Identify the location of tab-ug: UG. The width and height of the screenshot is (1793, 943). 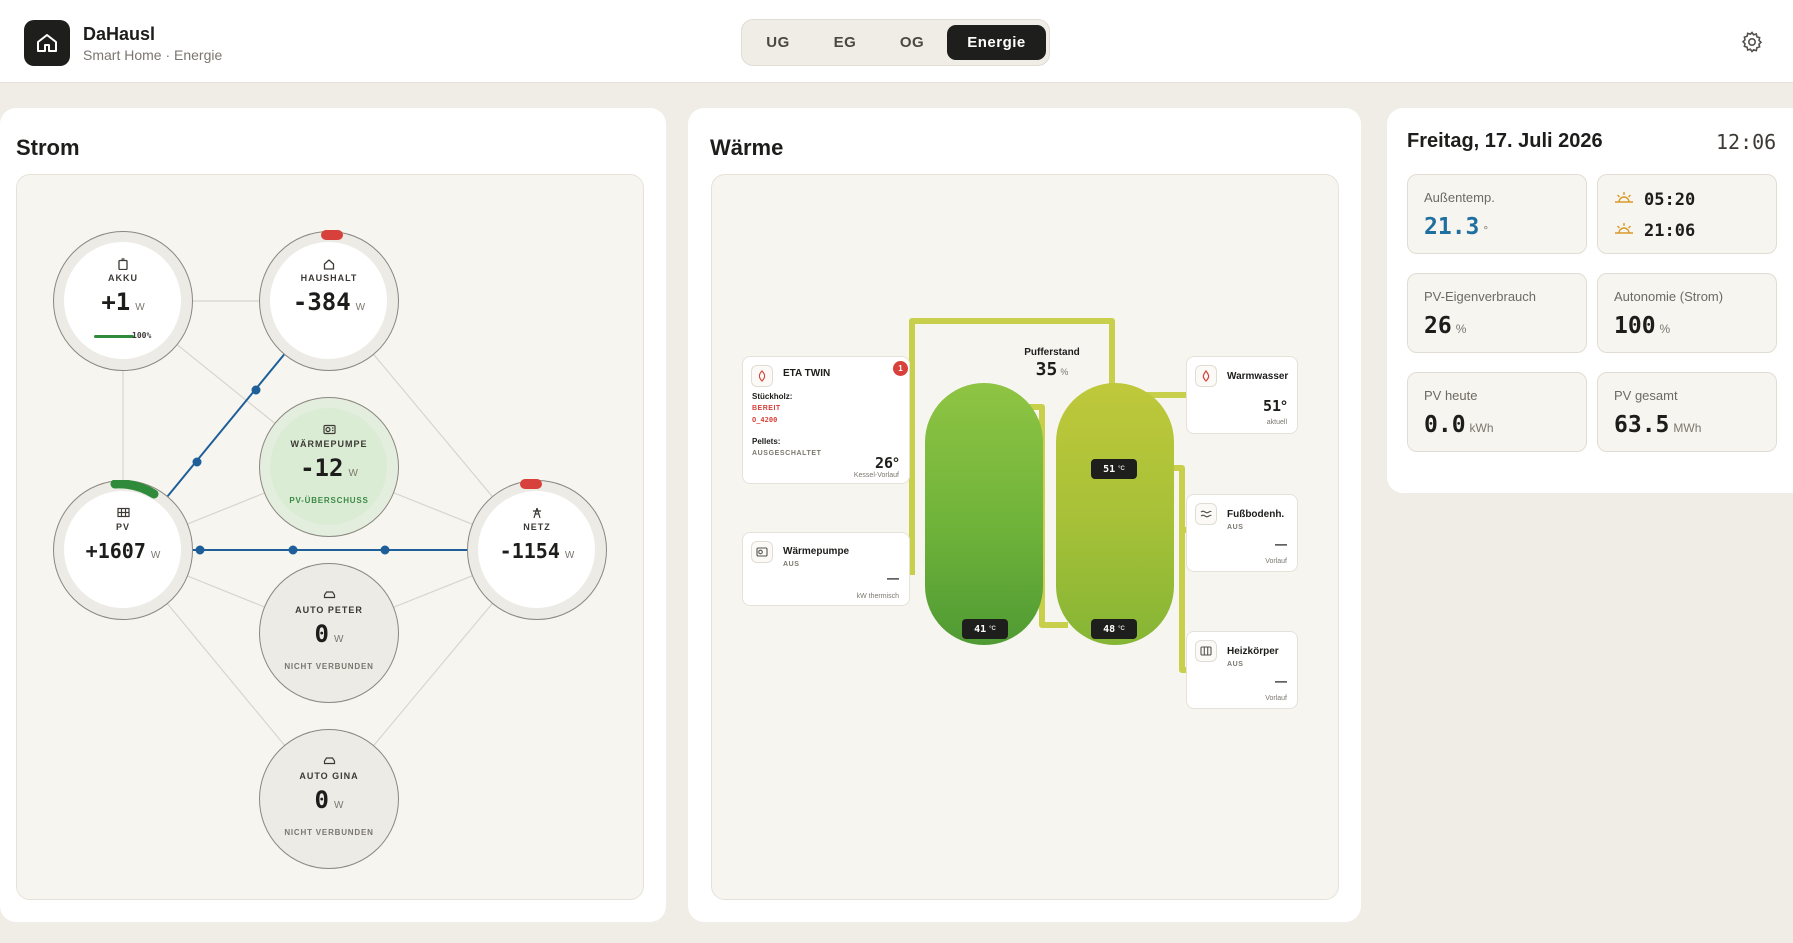
(778, 42).